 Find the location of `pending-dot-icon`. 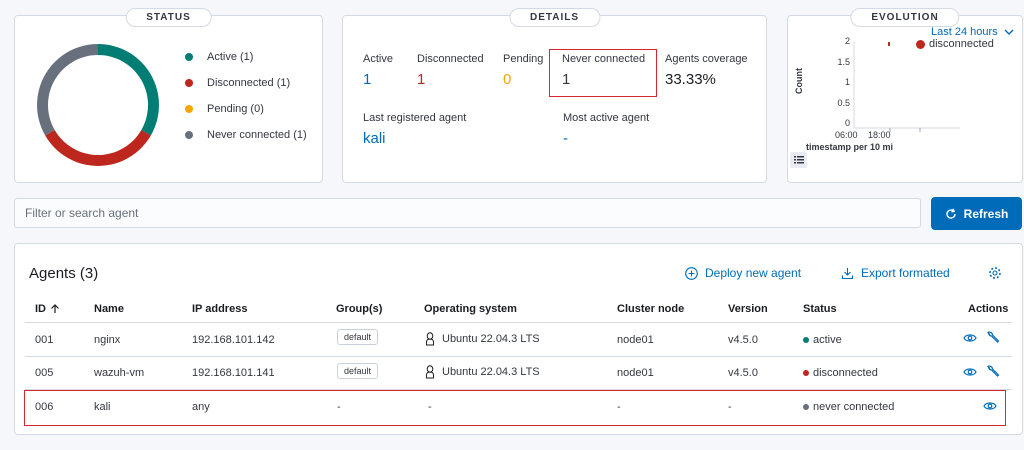

pending-dot-icon is located at coordinates (189, 109).